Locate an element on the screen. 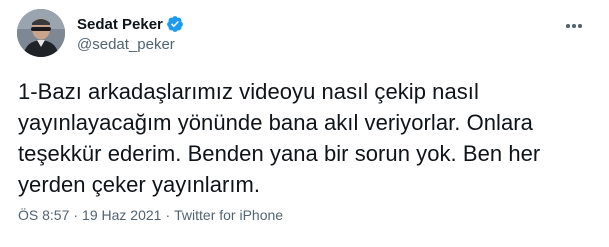  avatar is located at coordinates (41, 33).